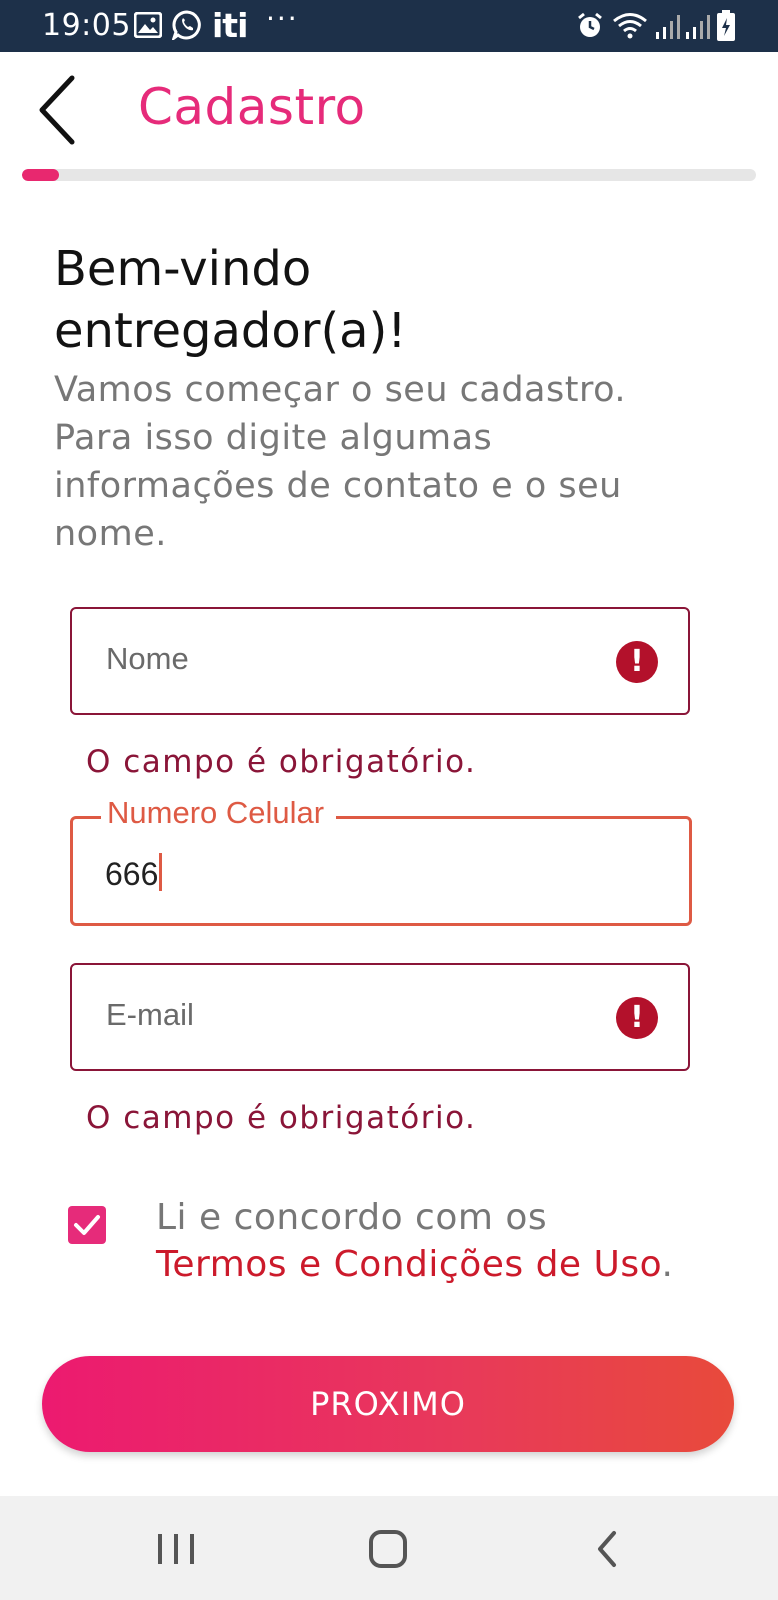  What do you see at coordinates (590, 24) in the screenshot?
I see `alarm-icon` at bounding box center [590, 24].